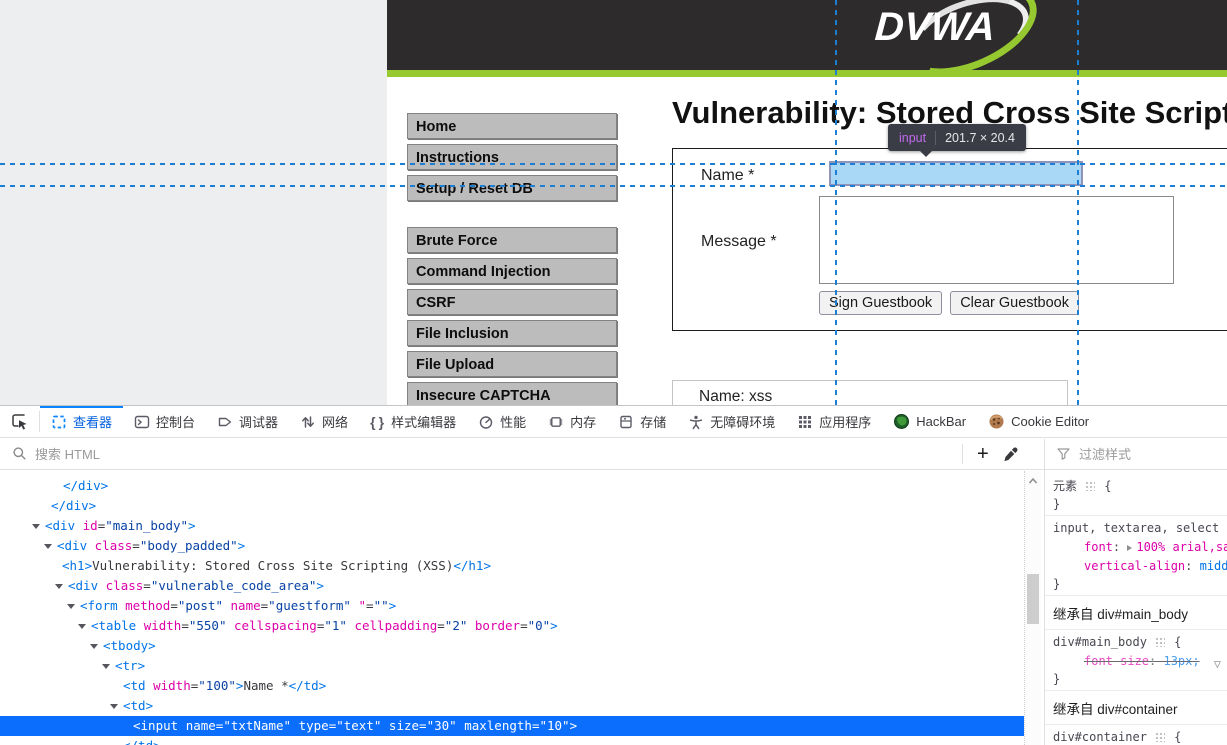  I want to click on css-rule: 元素 {}, so click(1136, 495).